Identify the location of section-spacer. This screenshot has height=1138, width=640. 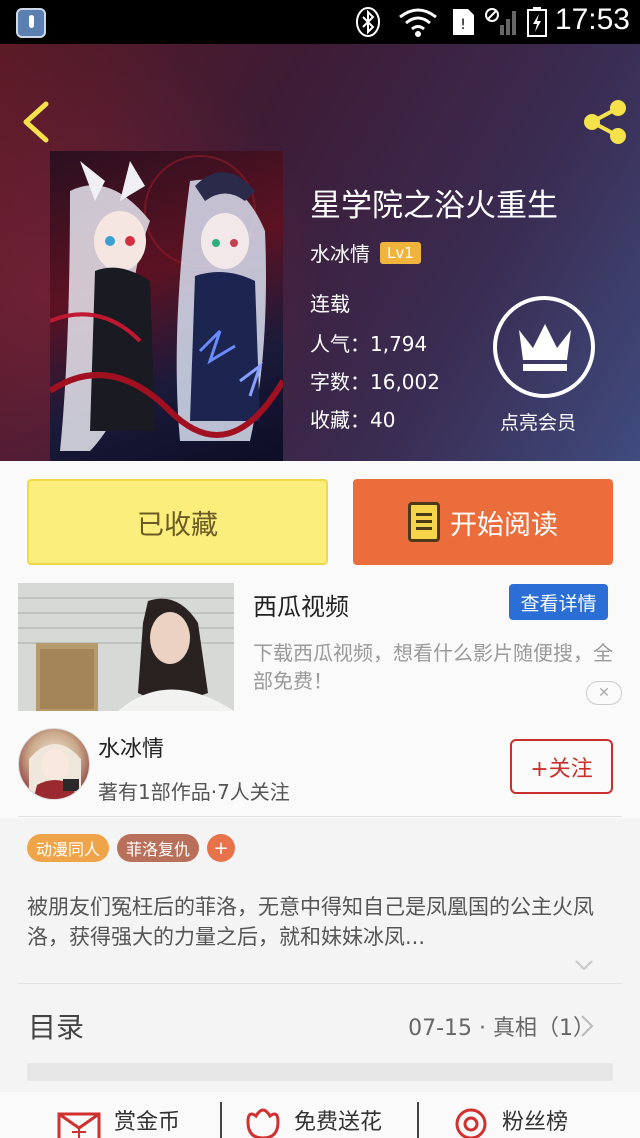
(320, 1072).